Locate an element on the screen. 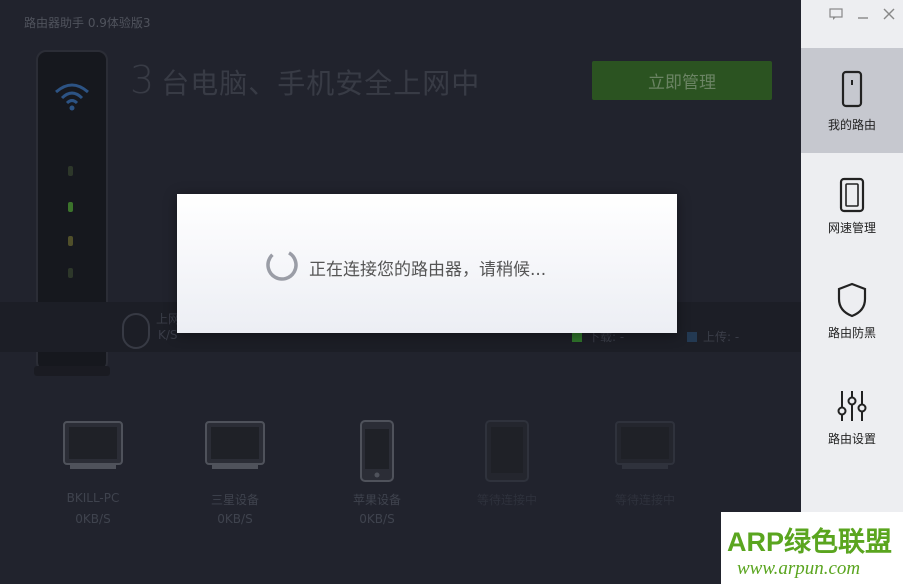 The image size is (903, 584). watermark: ARP绿色联盟 www.arpun.com is located at coordinates (812, 548).